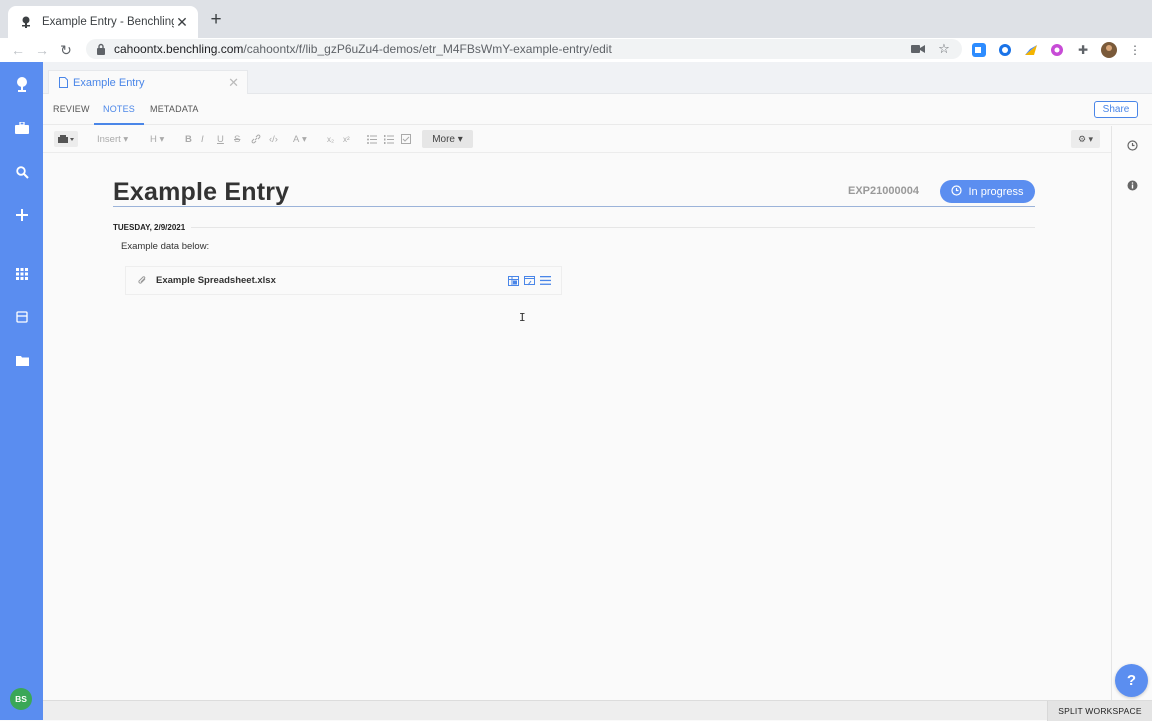 This screenshot has width=1152, height=721. I want to click on entry-id: EXP21000004, so click(883, 191).